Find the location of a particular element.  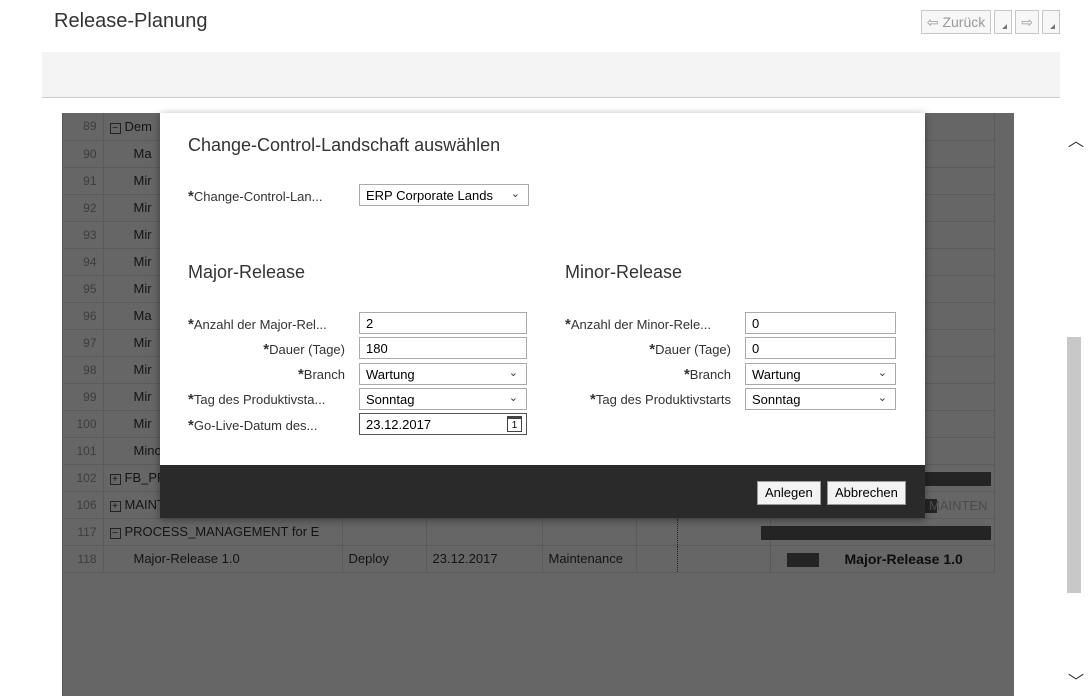

calendar-icon: 1 is located at coordinates (514, 424).